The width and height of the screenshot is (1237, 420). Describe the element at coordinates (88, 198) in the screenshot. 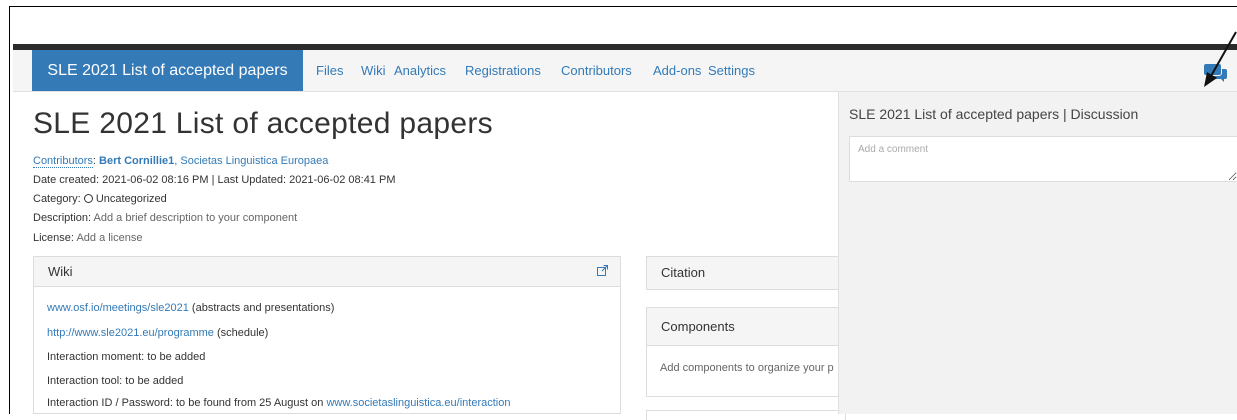

I see `circle-icon` at that location.